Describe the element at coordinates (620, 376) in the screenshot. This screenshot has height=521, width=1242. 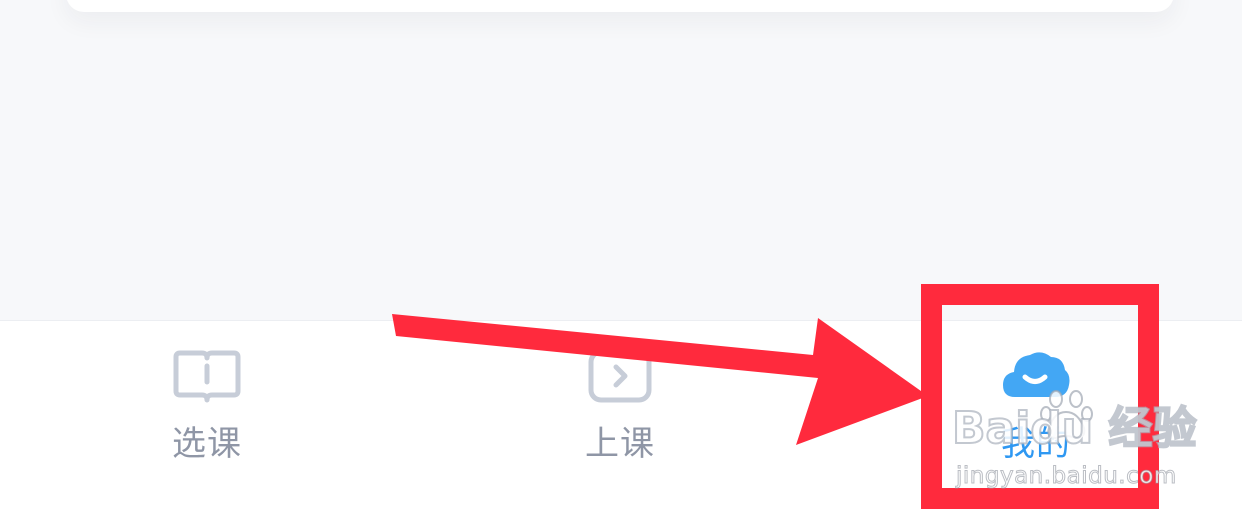
I see `play-class-icon` at that location.